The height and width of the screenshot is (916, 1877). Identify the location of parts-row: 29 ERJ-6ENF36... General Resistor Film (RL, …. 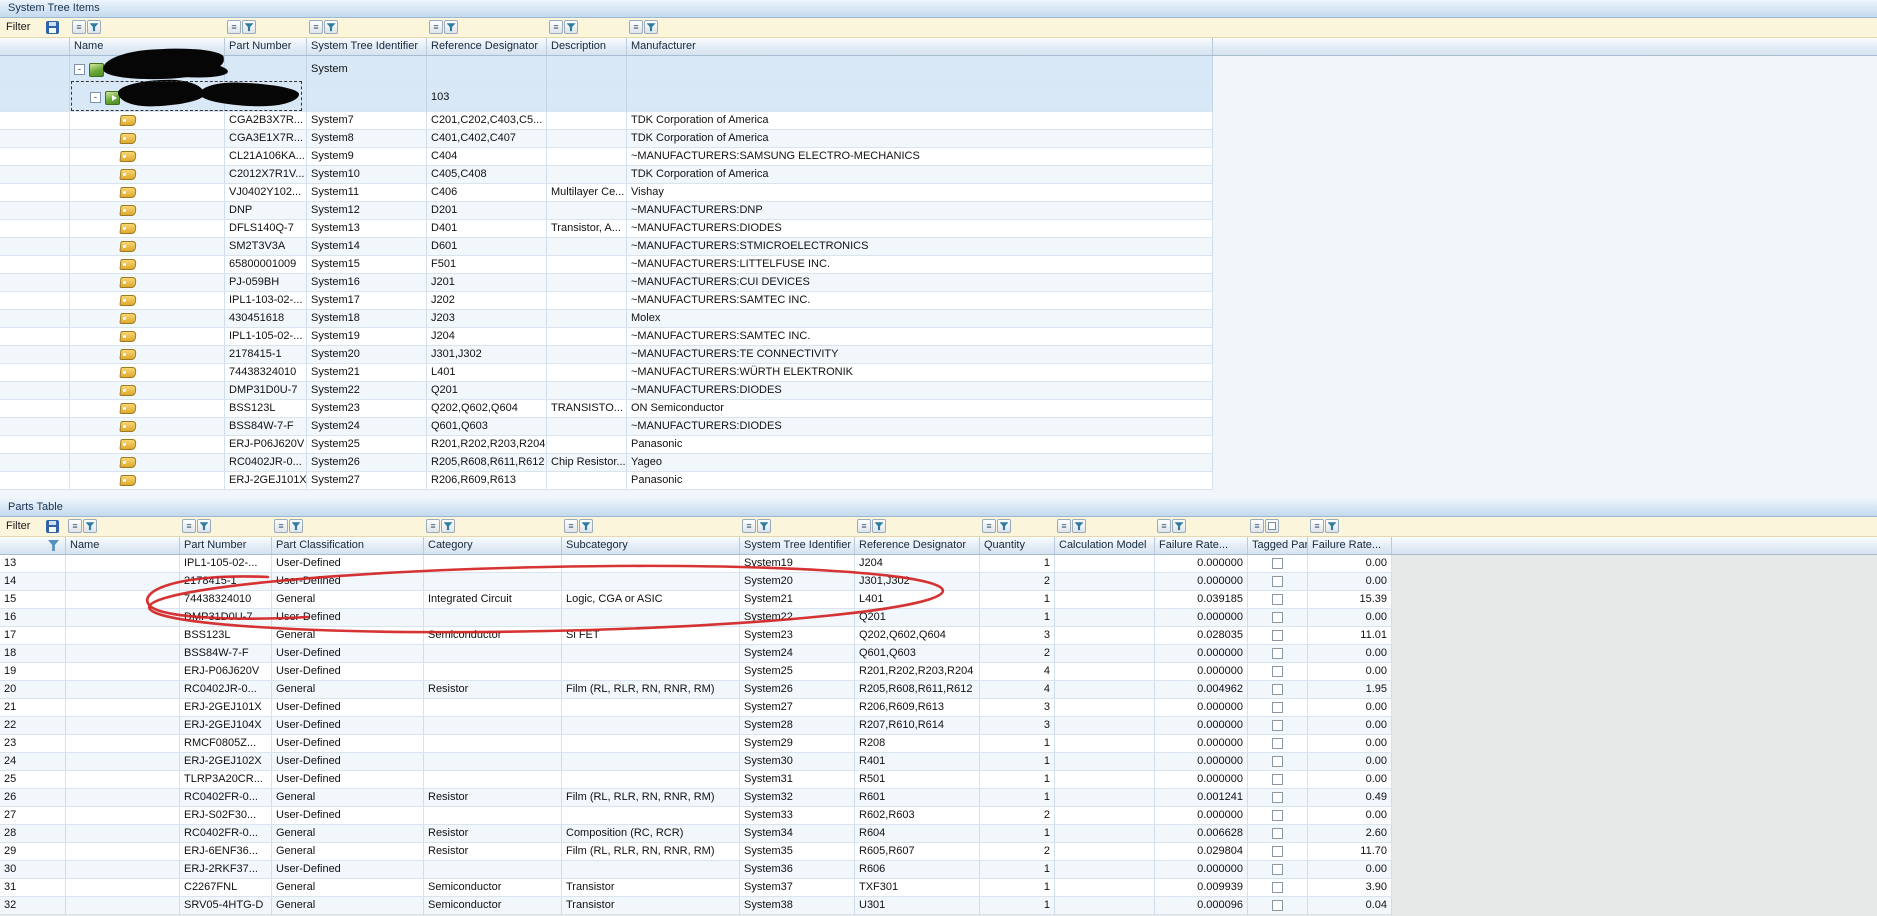
(696, 852).